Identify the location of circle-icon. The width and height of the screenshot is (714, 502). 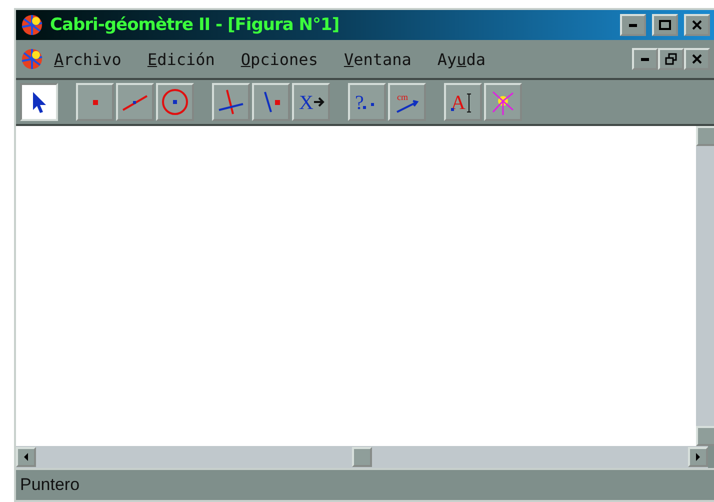
(175, 102).